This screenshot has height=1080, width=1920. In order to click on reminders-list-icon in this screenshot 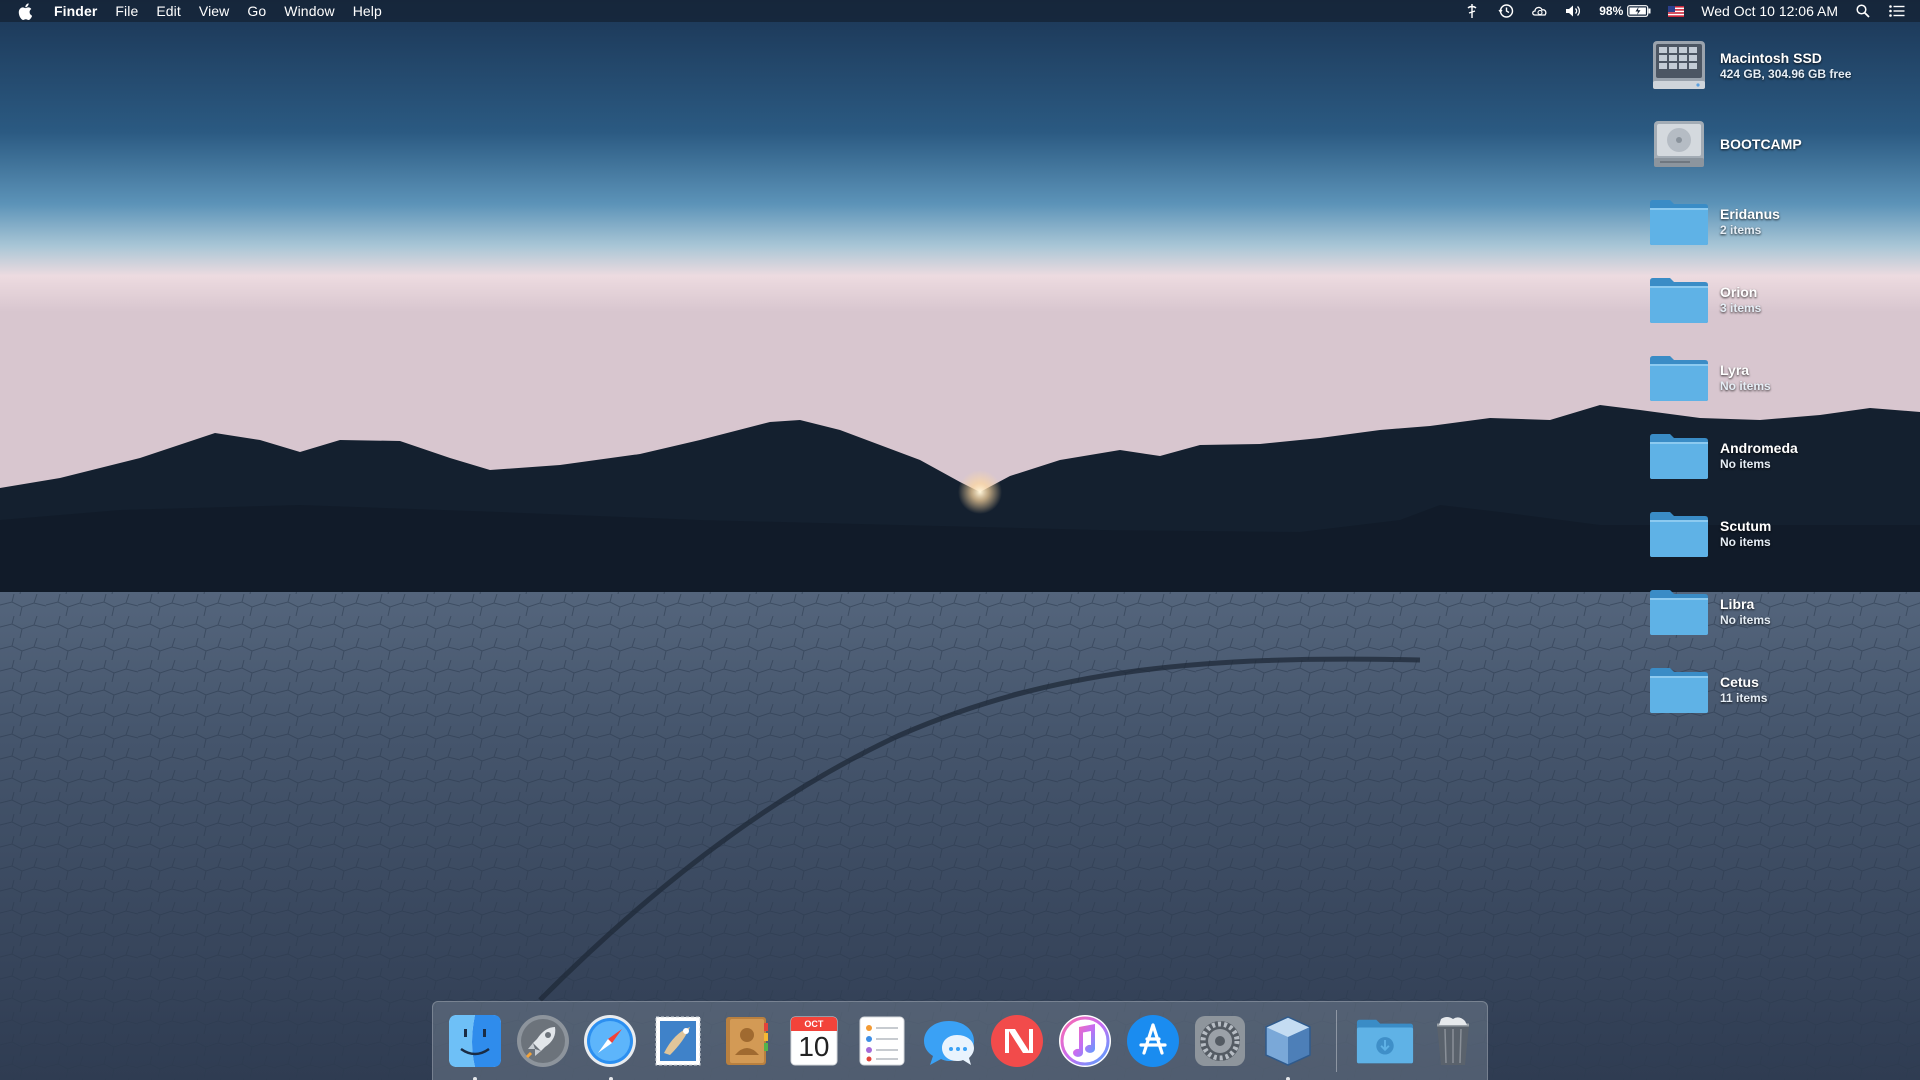, I will do `click(882, 1041)`.